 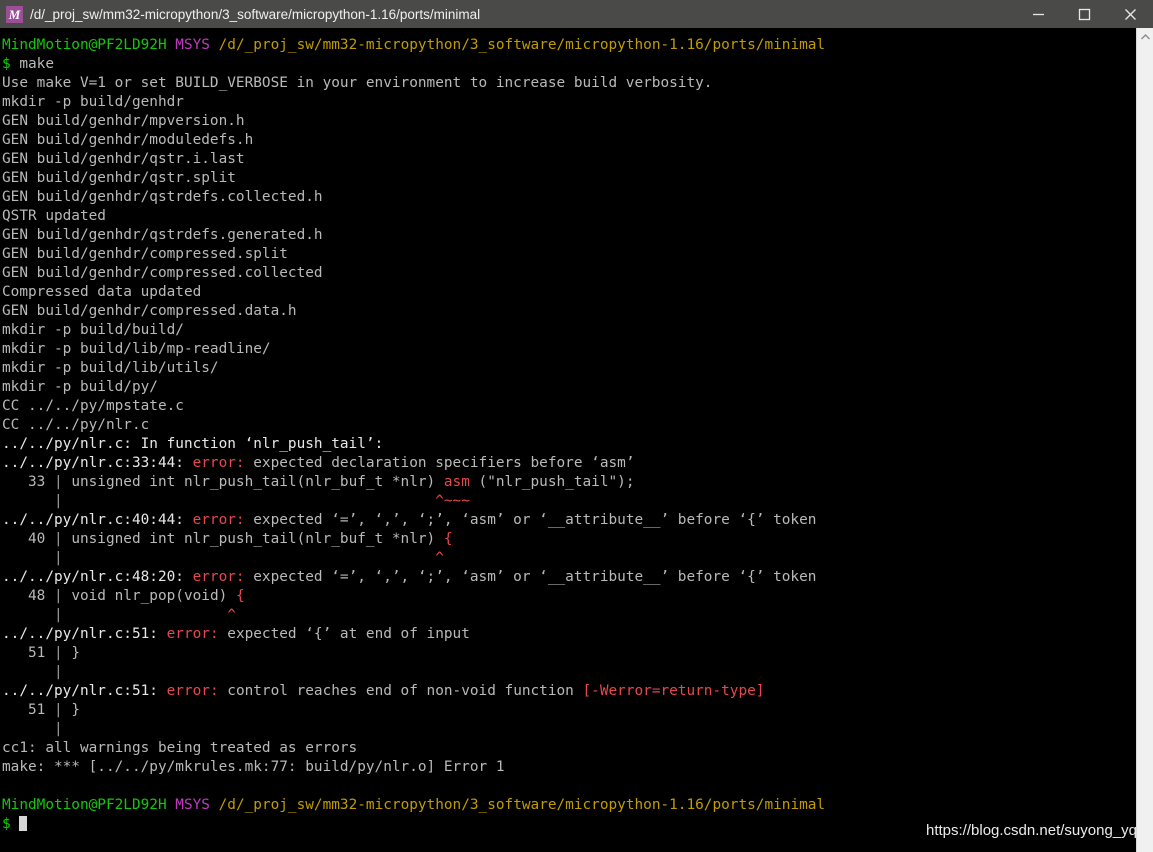 What do you see at coordinates (569, 501) in the screenshot?
I see `terminal-line-caret-33: | ^~~~` at bounding box center [569, 501].